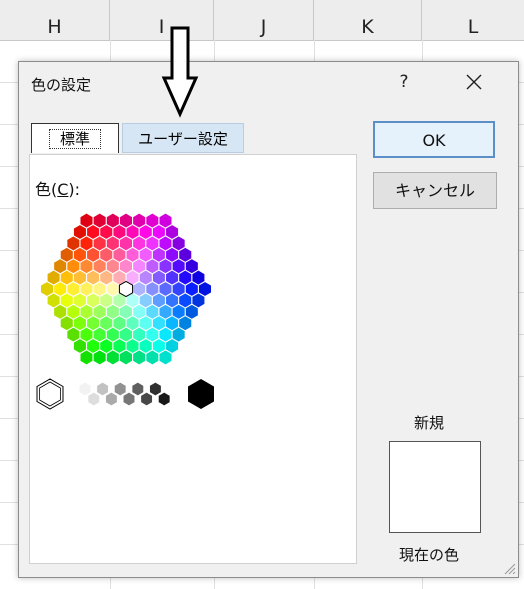 This screenshot has height=589, width=524. I want to click on tab-standard: 標準, so click(75, 138).